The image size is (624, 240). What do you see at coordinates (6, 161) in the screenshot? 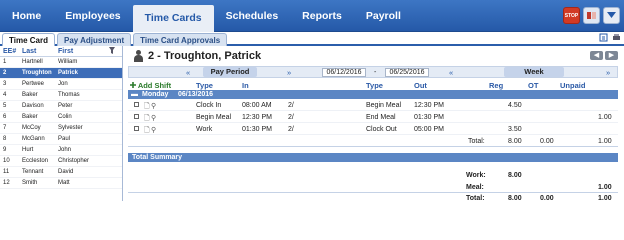
I see `employee-id: 10` at bounding box center [6, 161].